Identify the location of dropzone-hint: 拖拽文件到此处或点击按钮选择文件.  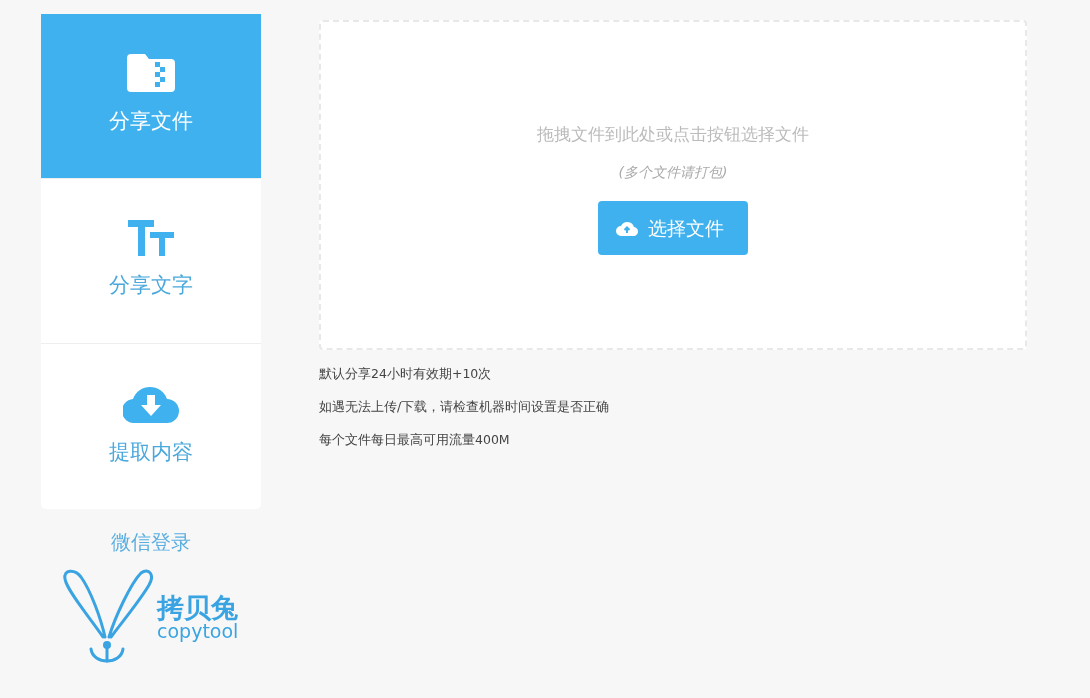
(673, 134).